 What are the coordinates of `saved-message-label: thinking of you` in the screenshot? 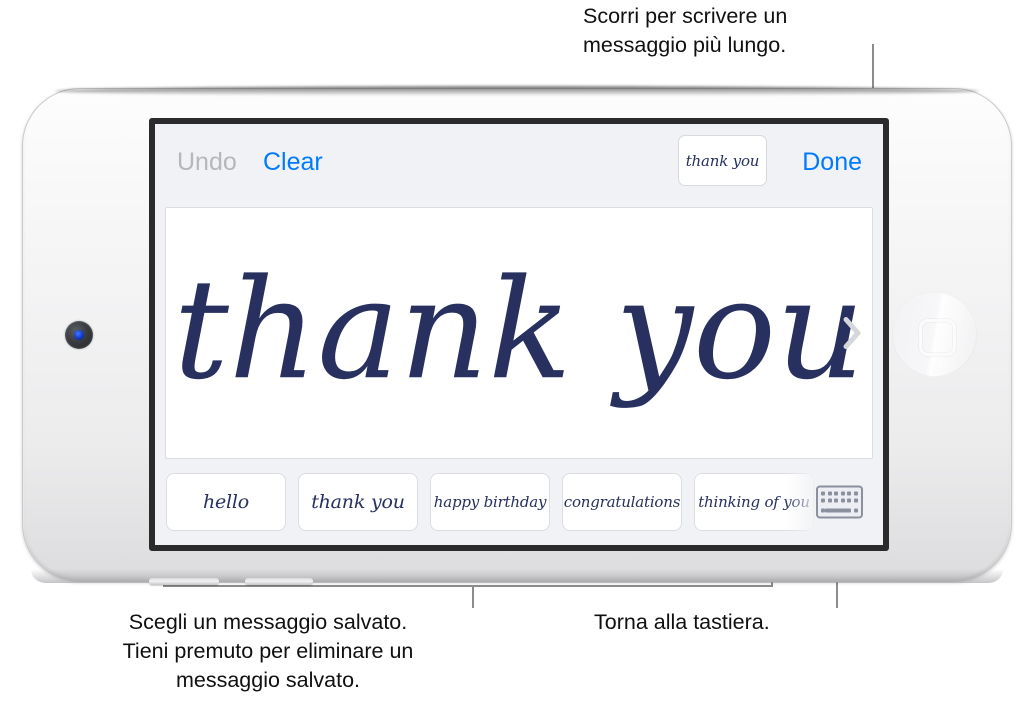 It's located at (754, 502).